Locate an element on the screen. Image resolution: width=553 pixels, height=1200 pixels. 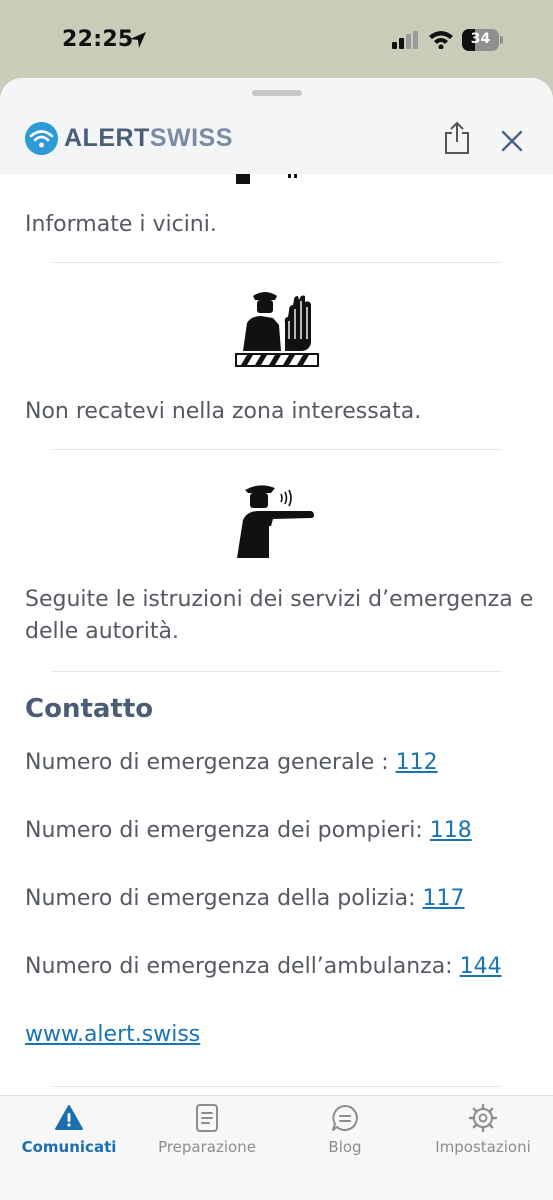
alertswiss-logo-icon is located at coordinates (41, 138).